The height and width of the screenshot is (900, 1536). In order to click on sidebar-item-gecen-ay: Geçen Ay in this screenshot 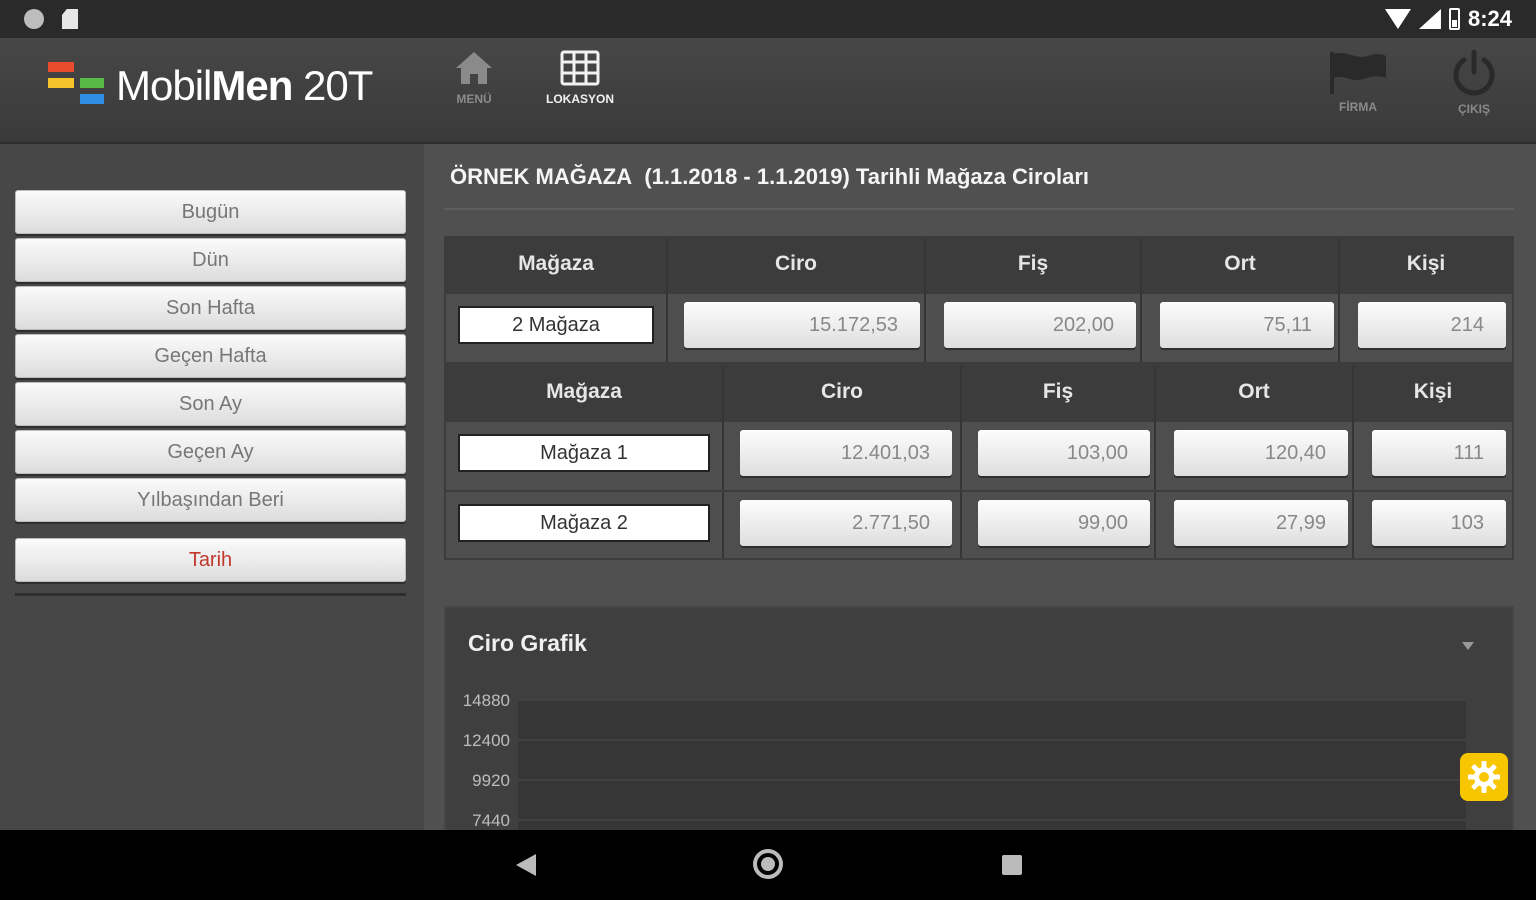, I will do `click(210, 452)`.